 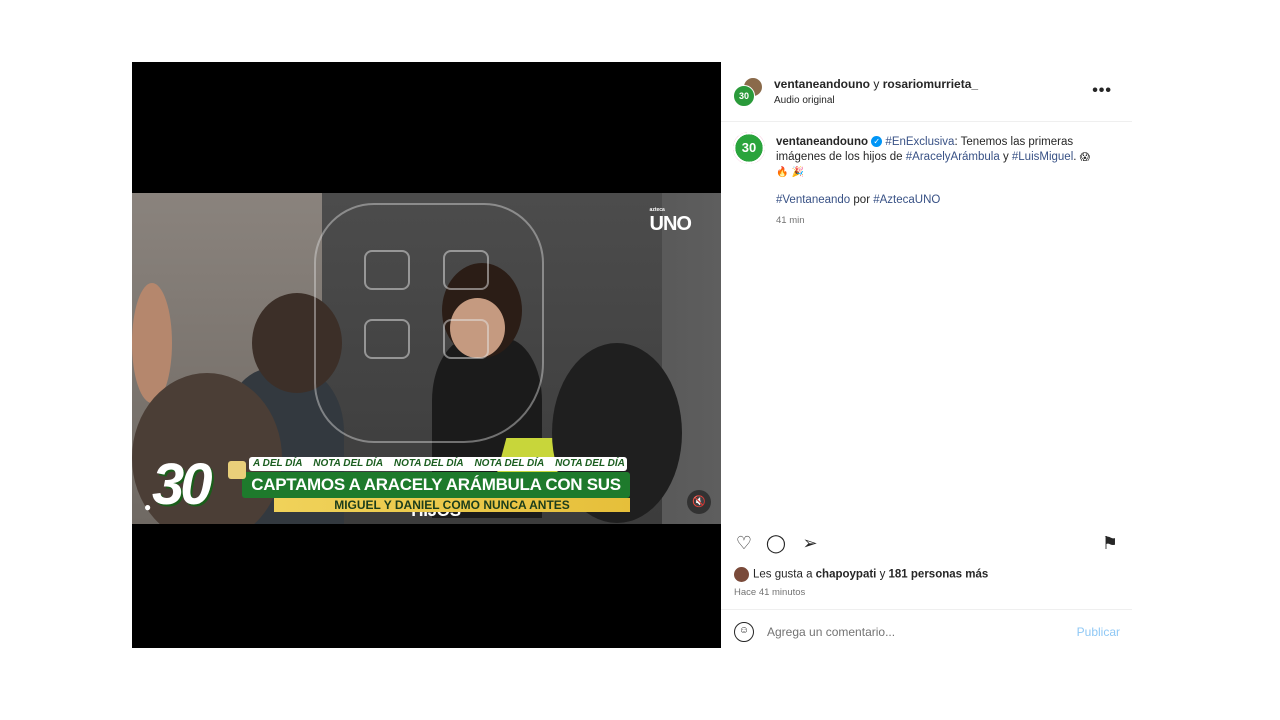 What do you see at coordinates (906, 200) in the screenshot?
I see `hashtag-link: #AztecaUNO` at bounding box center [906, 200].